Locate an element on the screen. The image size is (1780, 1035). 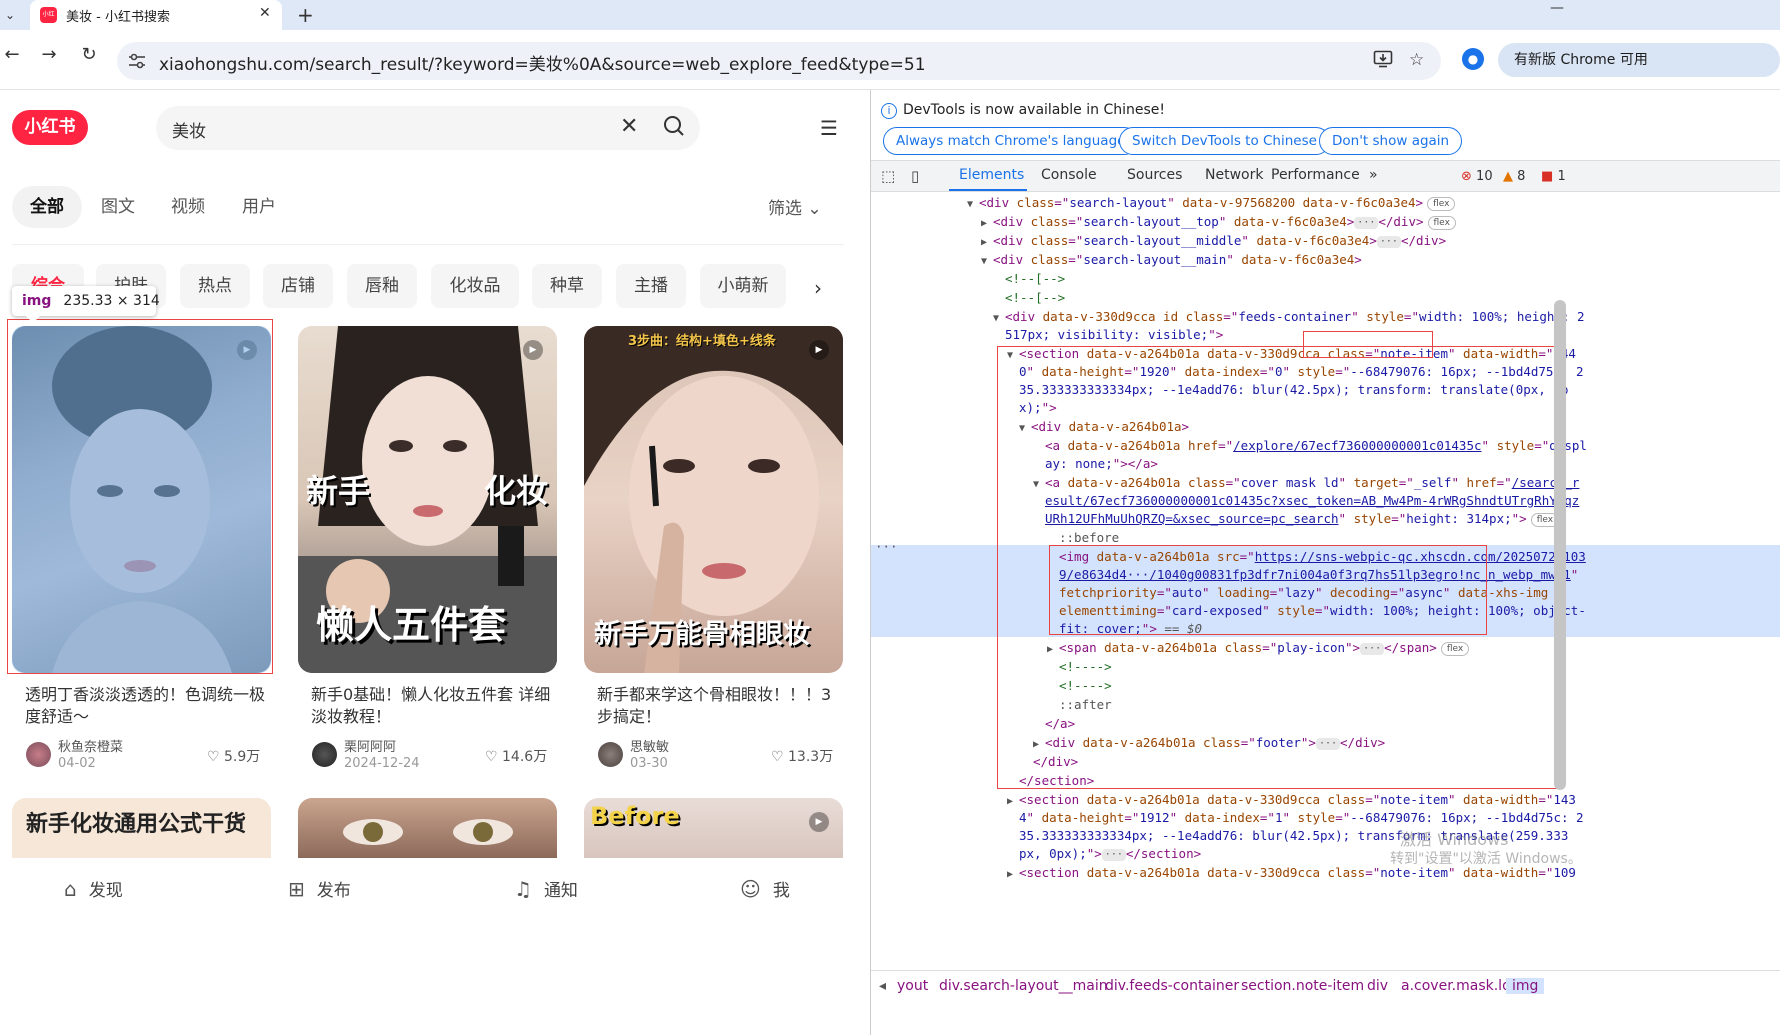
note-cover-image: 新手化妆通用公式干货 is located at coordinates (141, 828).